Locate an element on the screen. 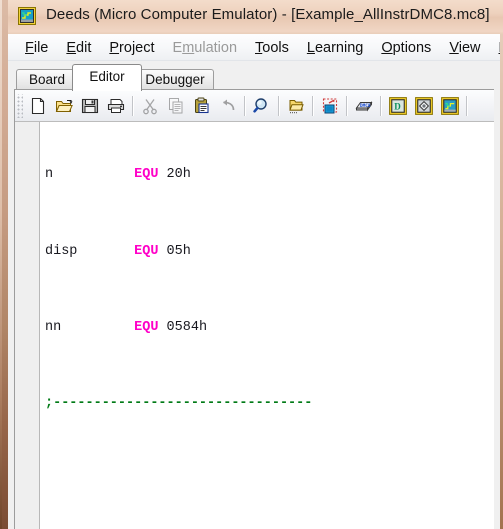 The height and width of the screenshot is (529, 503). memory-chip-icon: DMC8 is located at coordinates (364, 106).